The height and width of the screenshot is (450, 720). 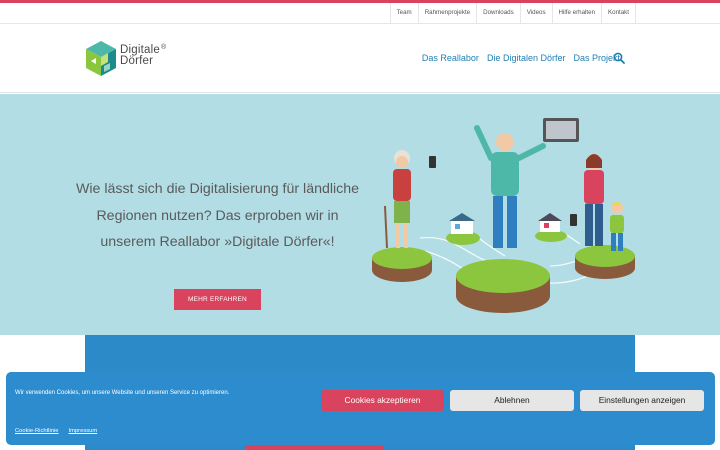 I want to click on cookie-settings-button: Einstellungen anzeigen, so click(x=642, y=400).